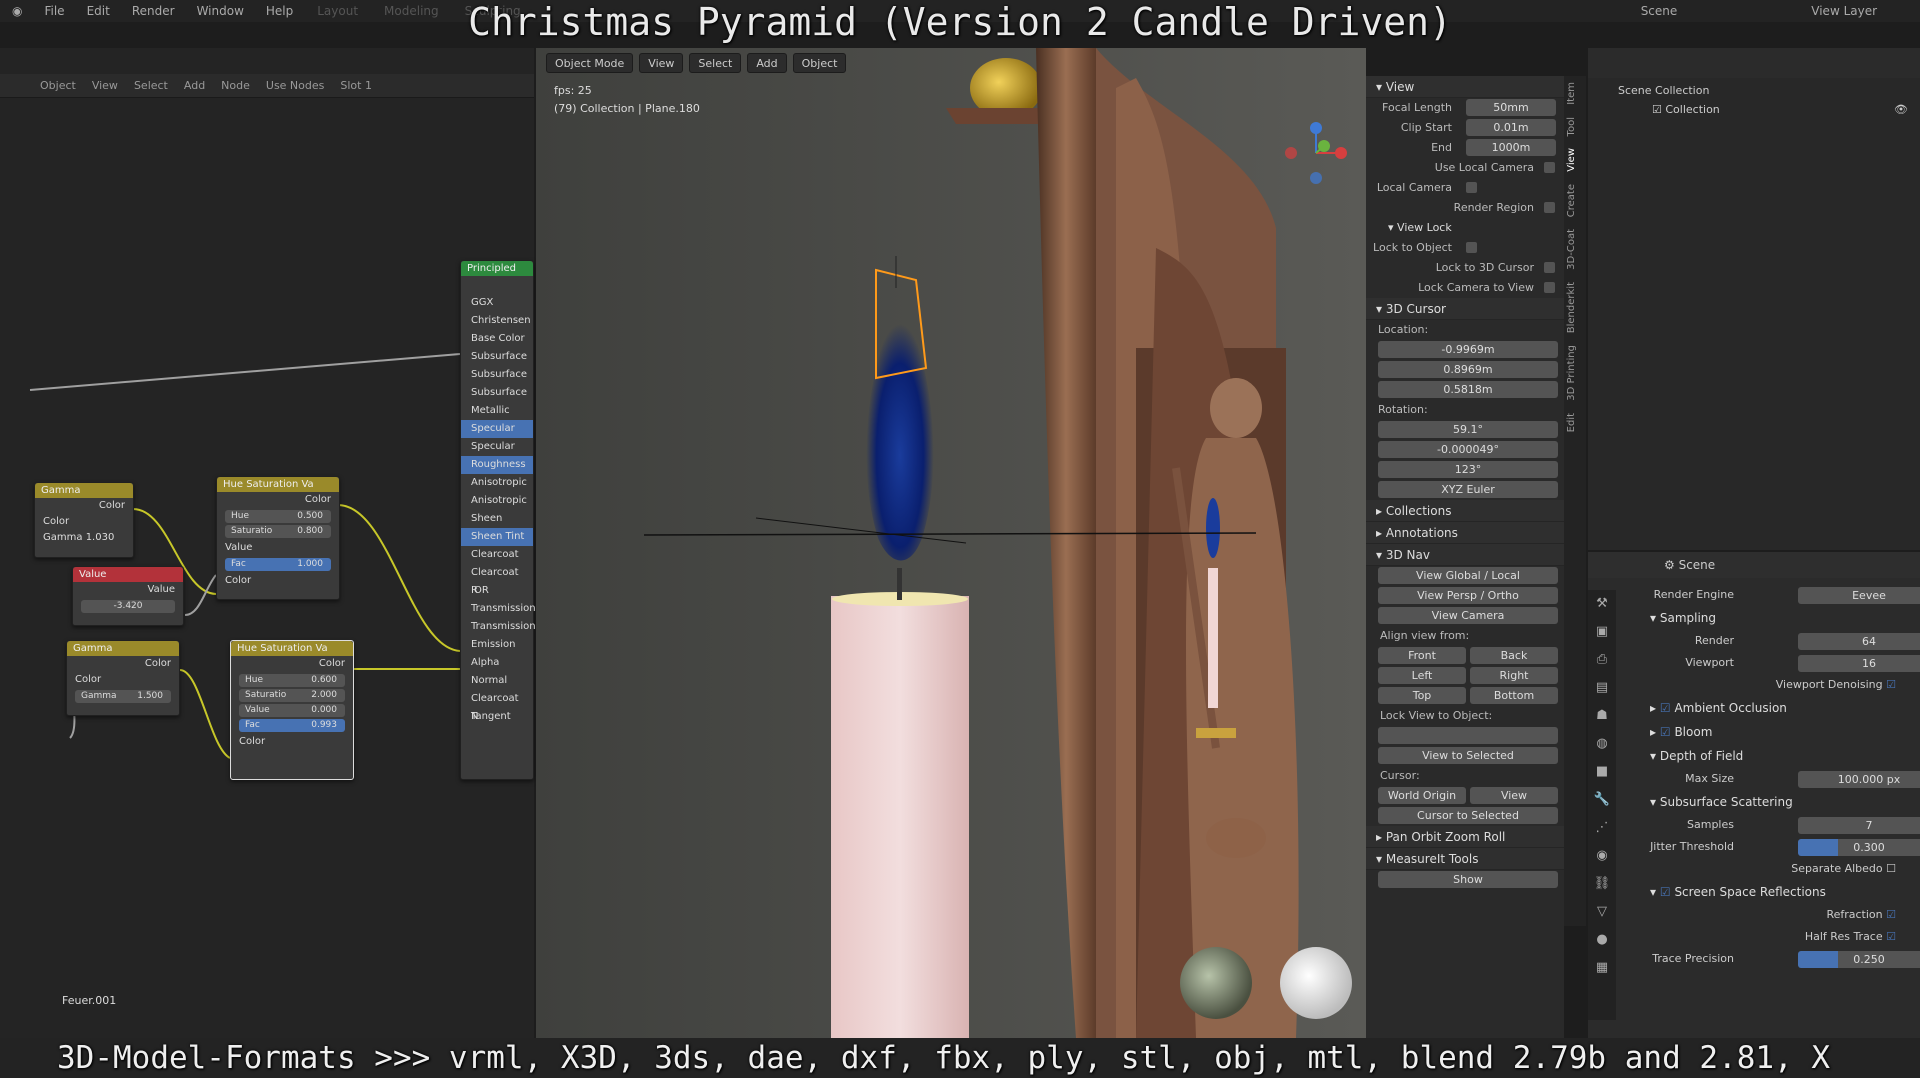 The height and width of the screenshot is (1078, 1920). Describe the element at coordinates (497, 591) in the screenshot. I see `input-ior: IOR` at that location.